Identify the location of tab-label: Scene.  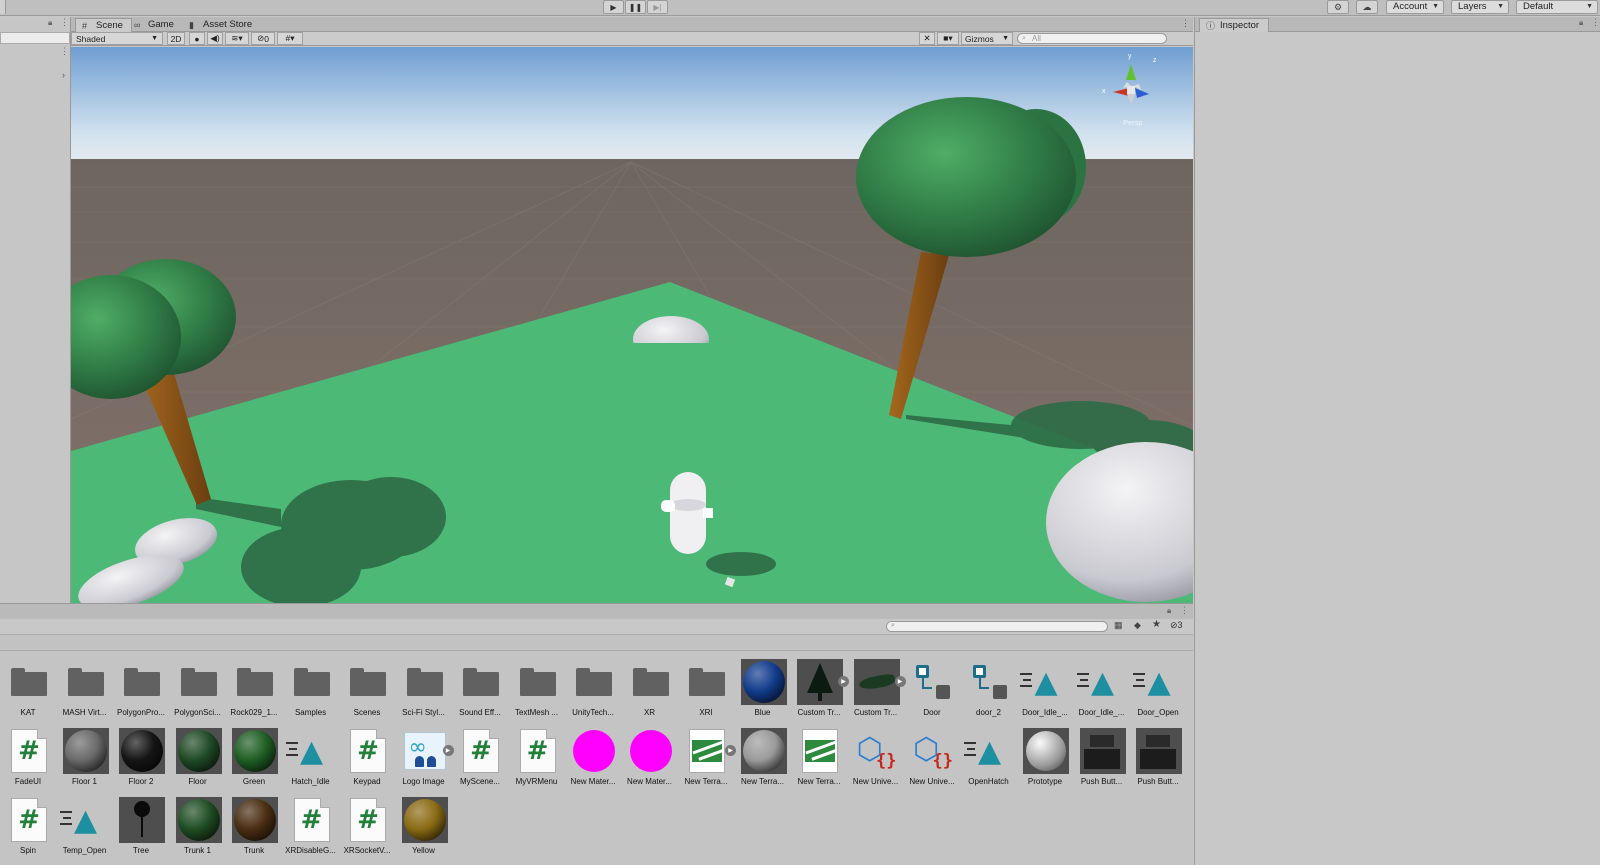
(109, 25).